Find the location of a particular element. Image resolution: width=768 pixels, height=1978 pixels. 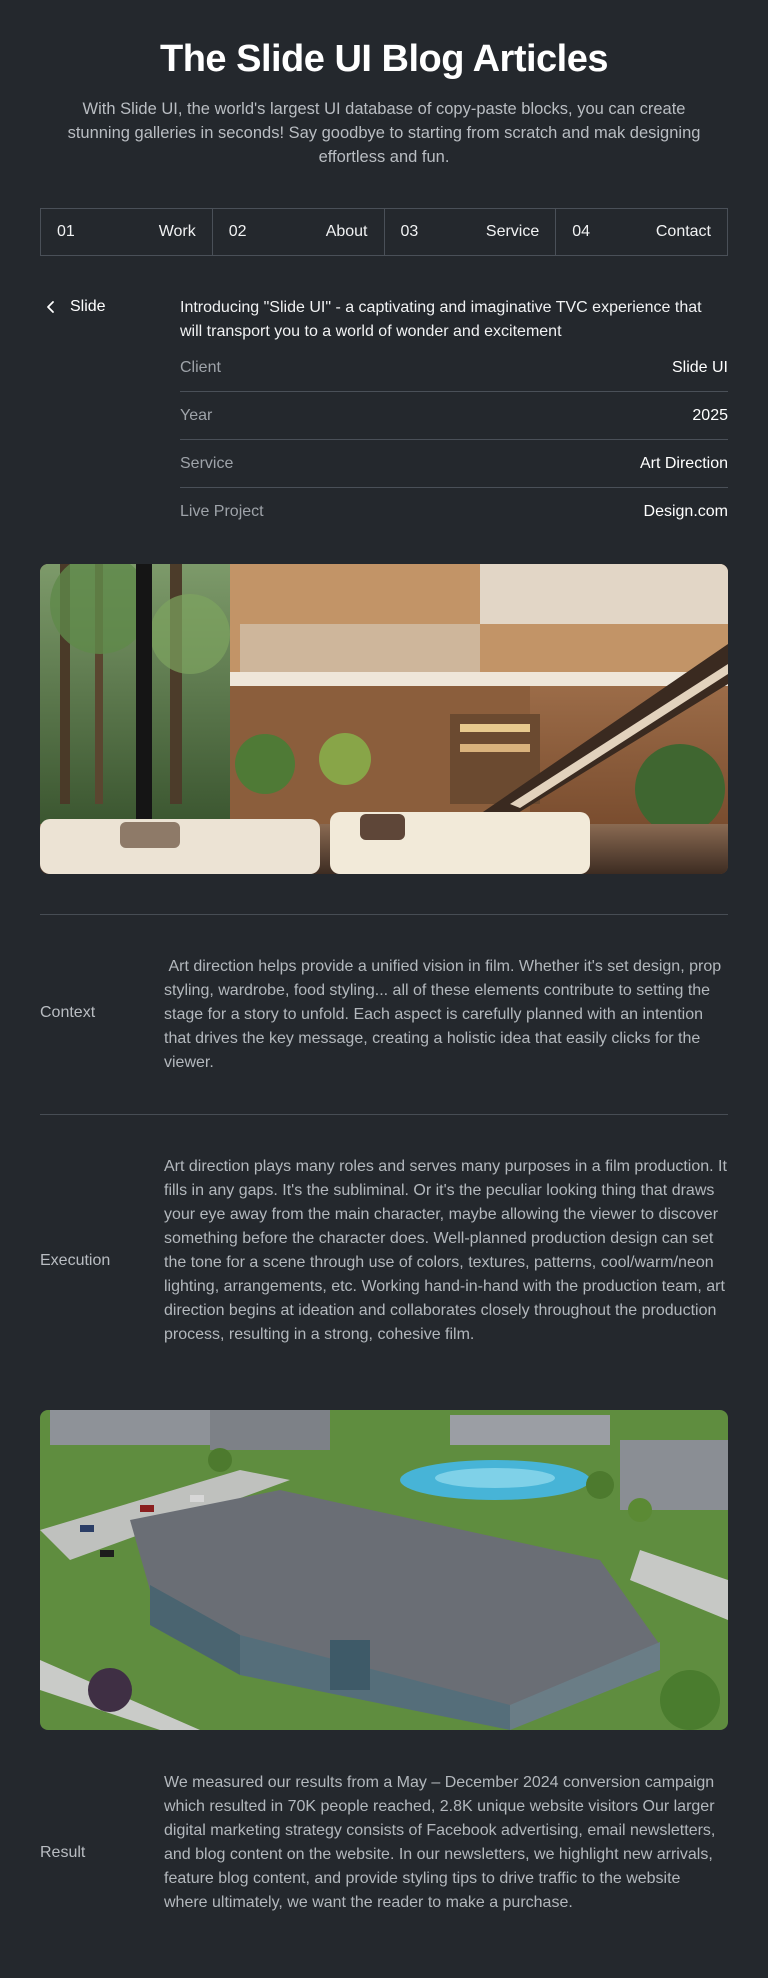

page-title: The Slide UI Blog Articles is located at coordinates (384, 59).